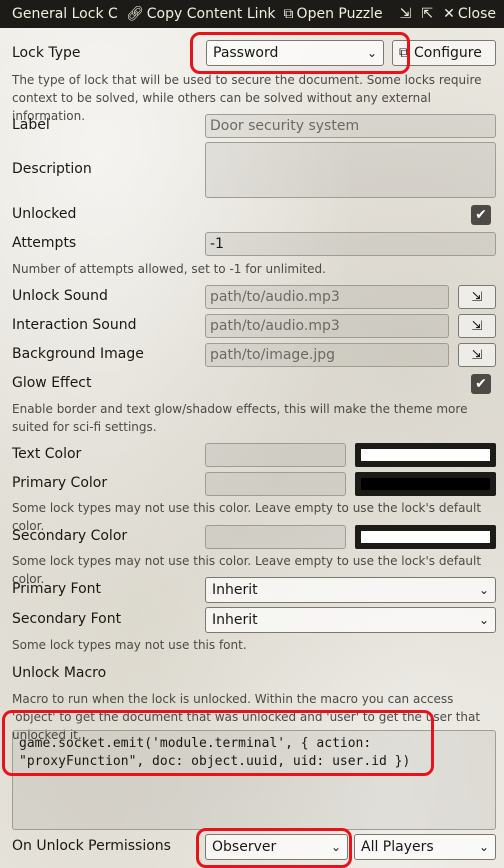  What do you see at coordinates (397, 847) in the screenshot?
I see `permission-target-value: All Players` at bounding box center [397, 847].